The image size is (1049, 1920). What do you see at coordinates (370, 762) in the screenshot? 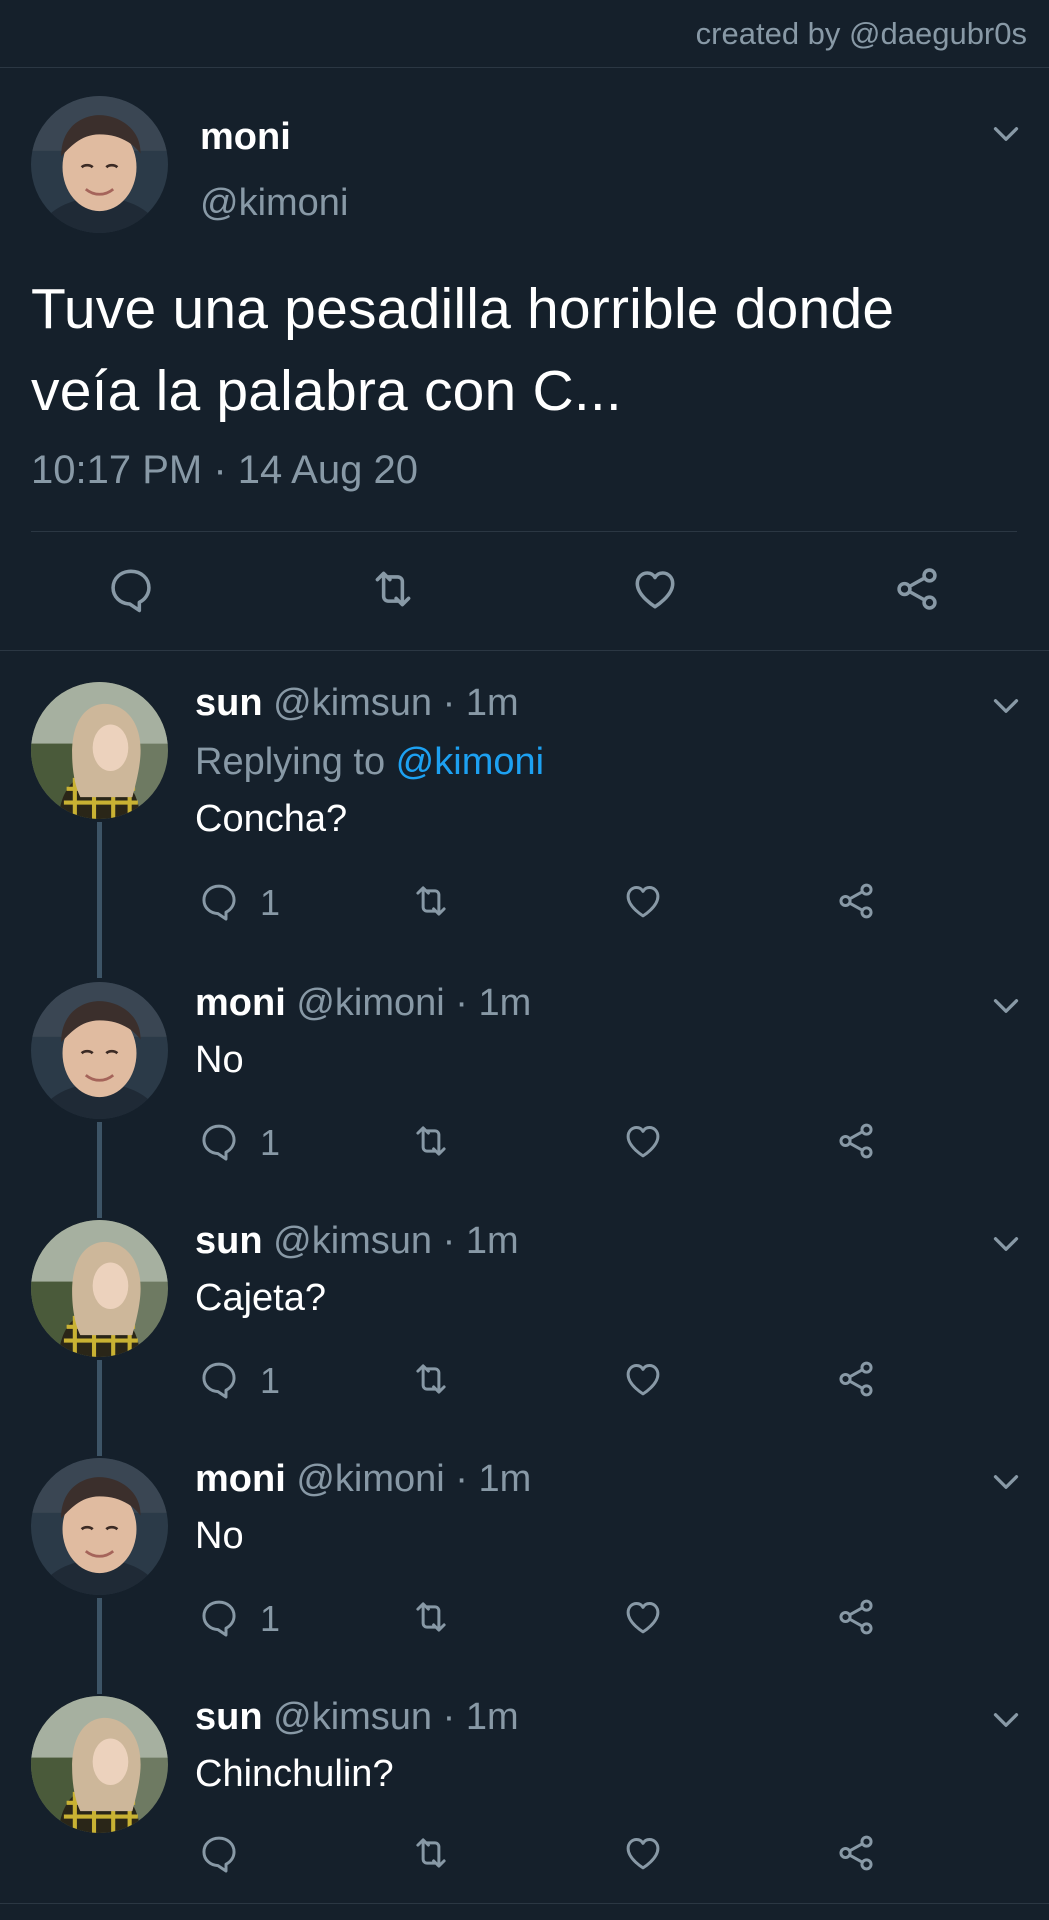
I see `replying-to: Replying to @kimoni` at bounding box center [370, 762].